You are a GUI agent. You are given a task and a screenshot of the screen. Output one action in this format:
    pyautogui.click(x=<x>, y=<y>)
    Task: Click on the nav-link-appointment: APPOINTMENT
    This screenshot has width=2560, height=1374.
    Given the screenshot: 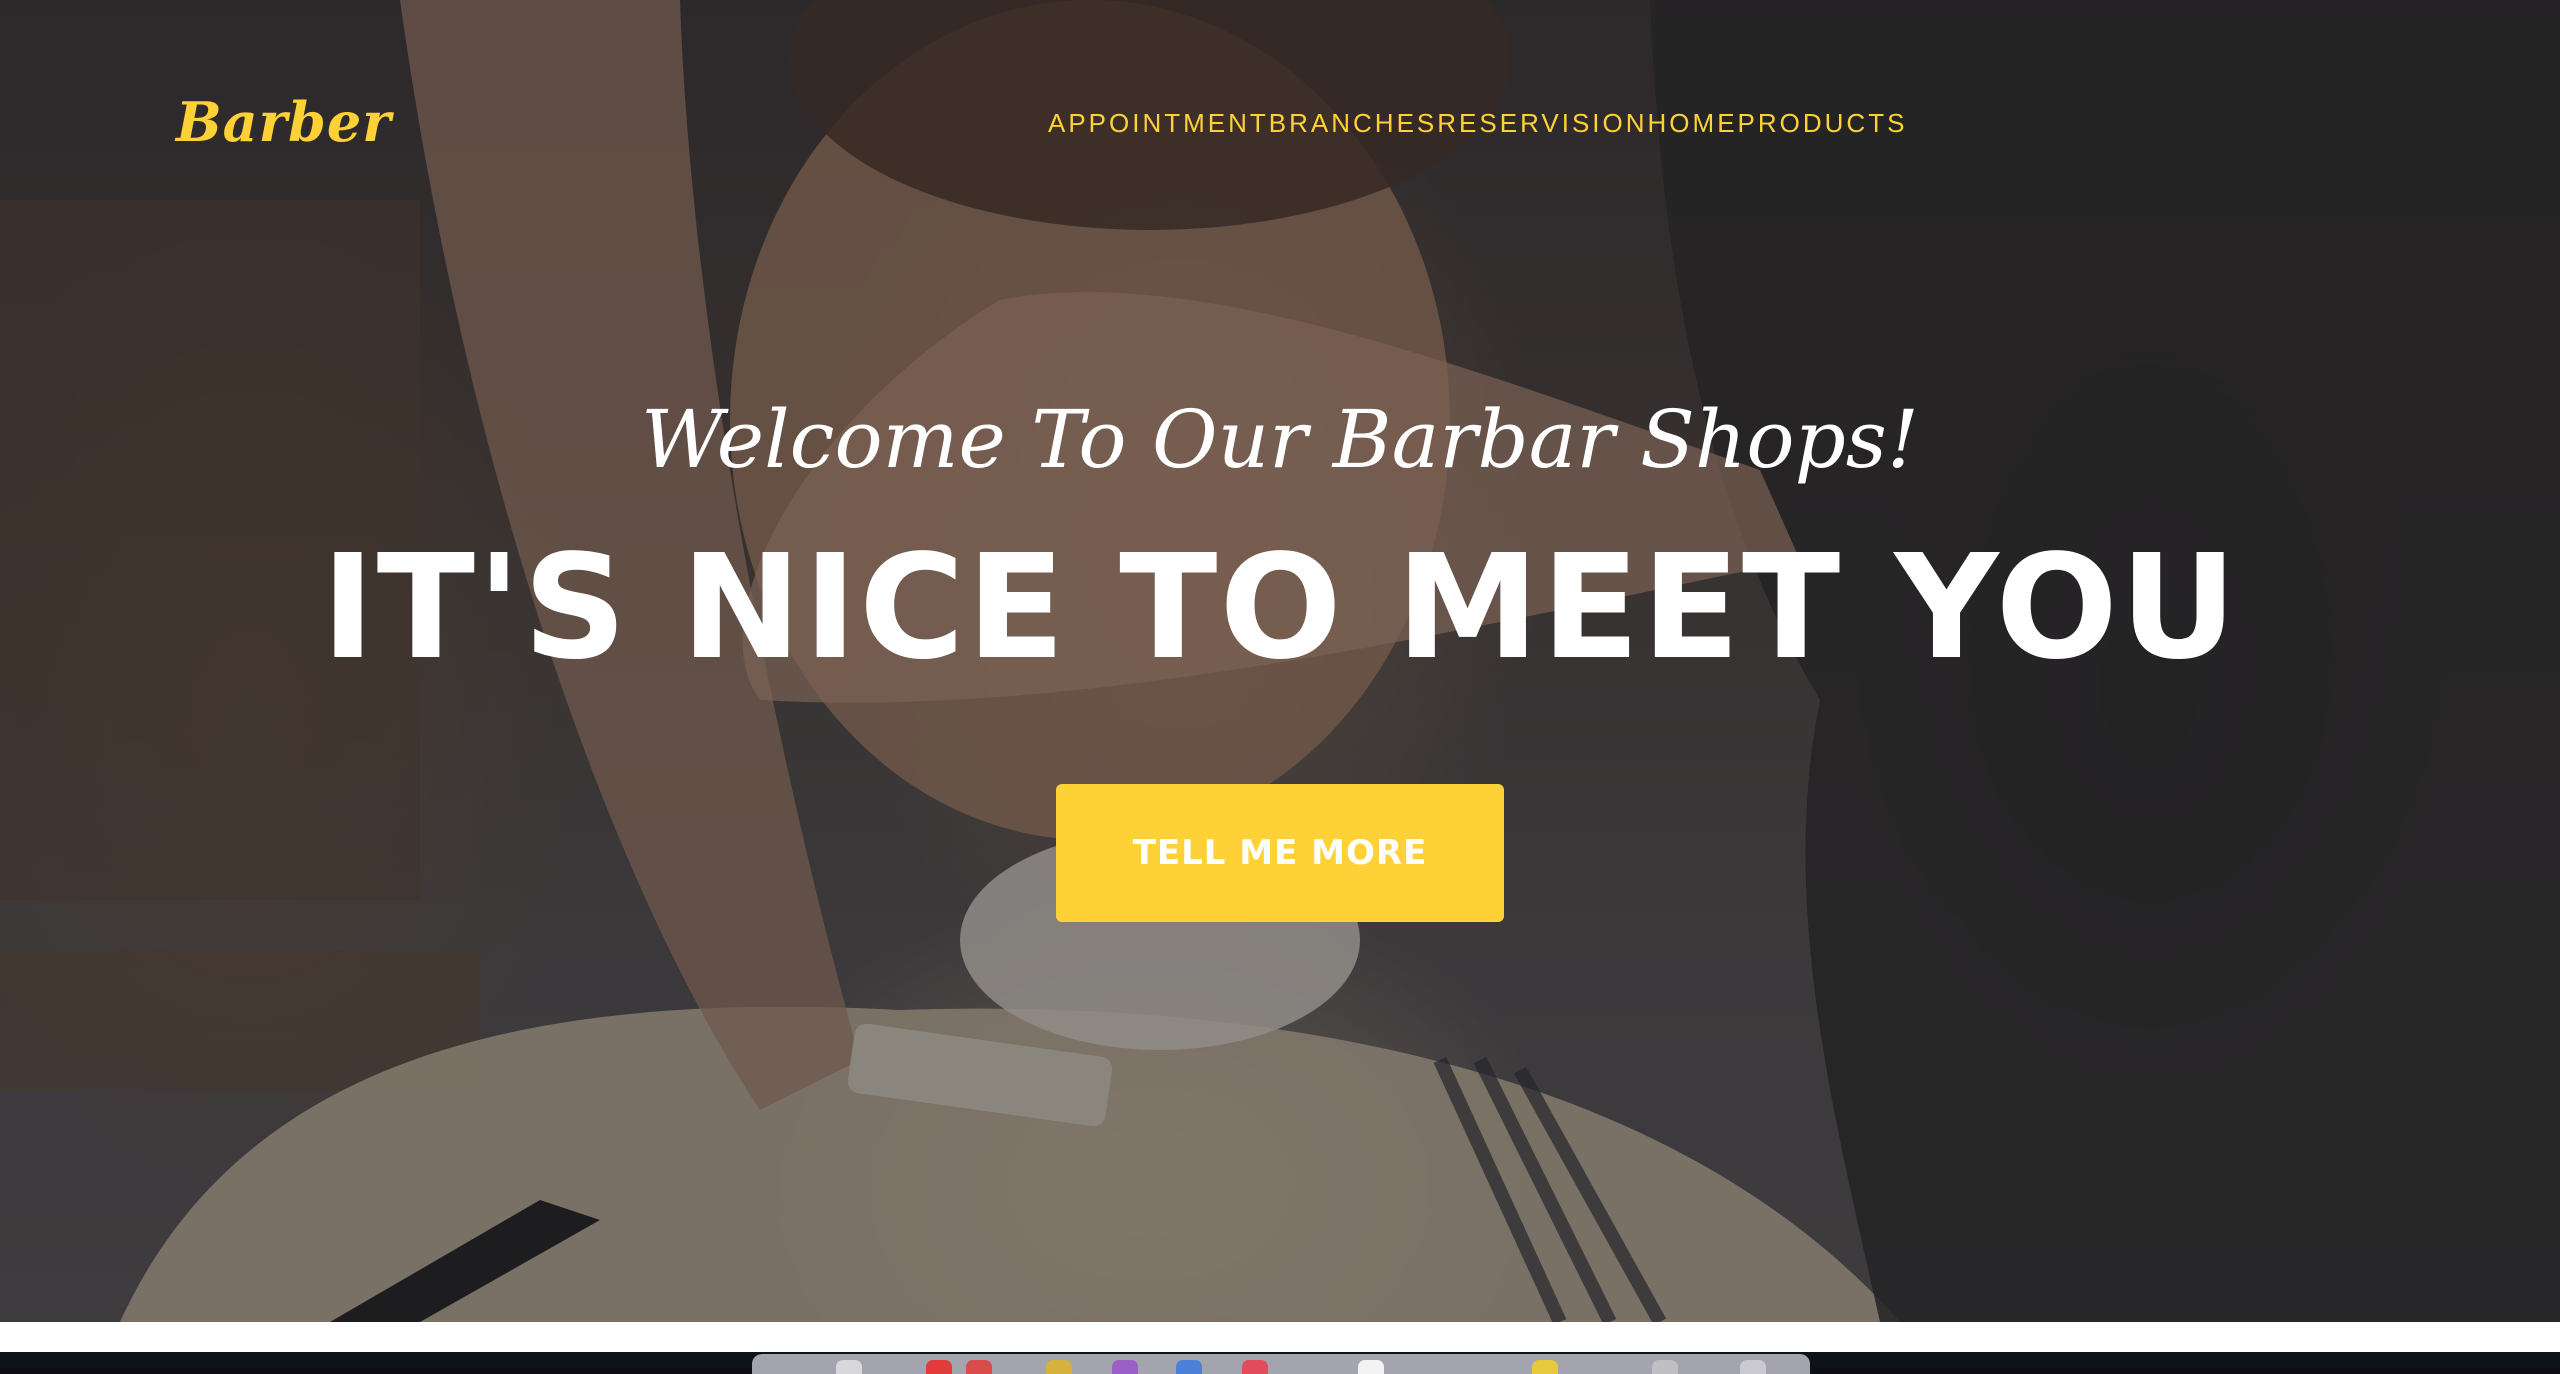 What is the action you would take?
    pyautogui.click(x=1158, y=123)
    